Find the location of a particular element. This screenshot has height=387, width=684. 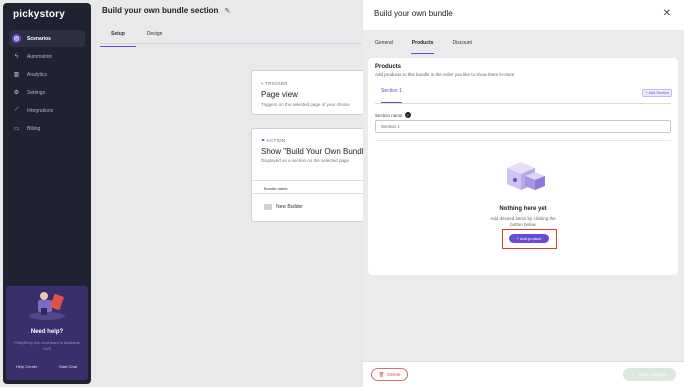

section-tabs-divider is located at coordinates (523, 103).